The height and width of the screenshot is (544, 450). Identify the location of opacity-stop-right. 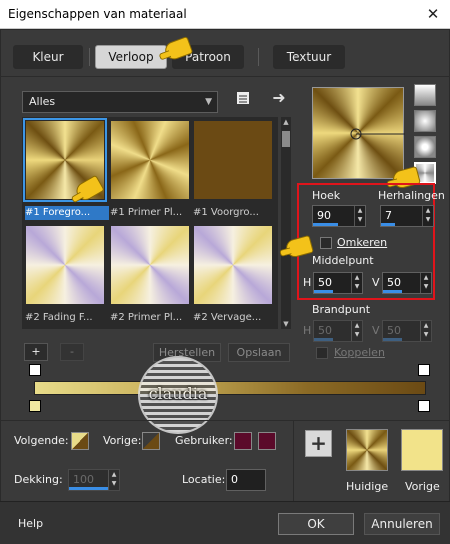
(424, 370).